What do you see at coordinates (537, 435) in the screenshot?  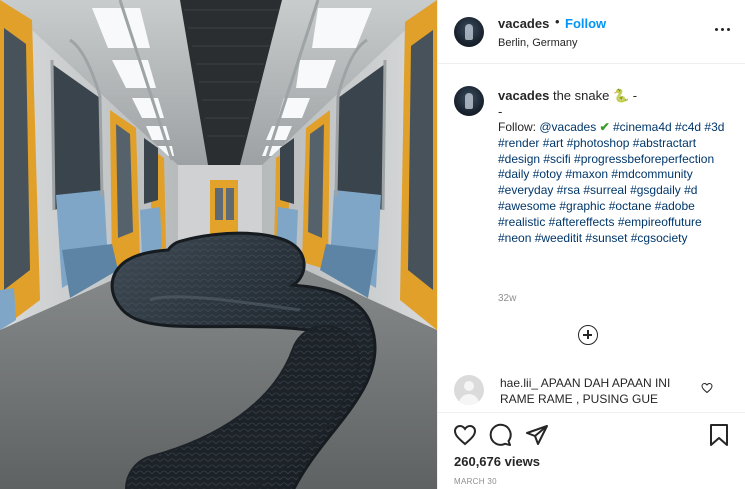 I see `share-icon` at bounding box center [537, 435].